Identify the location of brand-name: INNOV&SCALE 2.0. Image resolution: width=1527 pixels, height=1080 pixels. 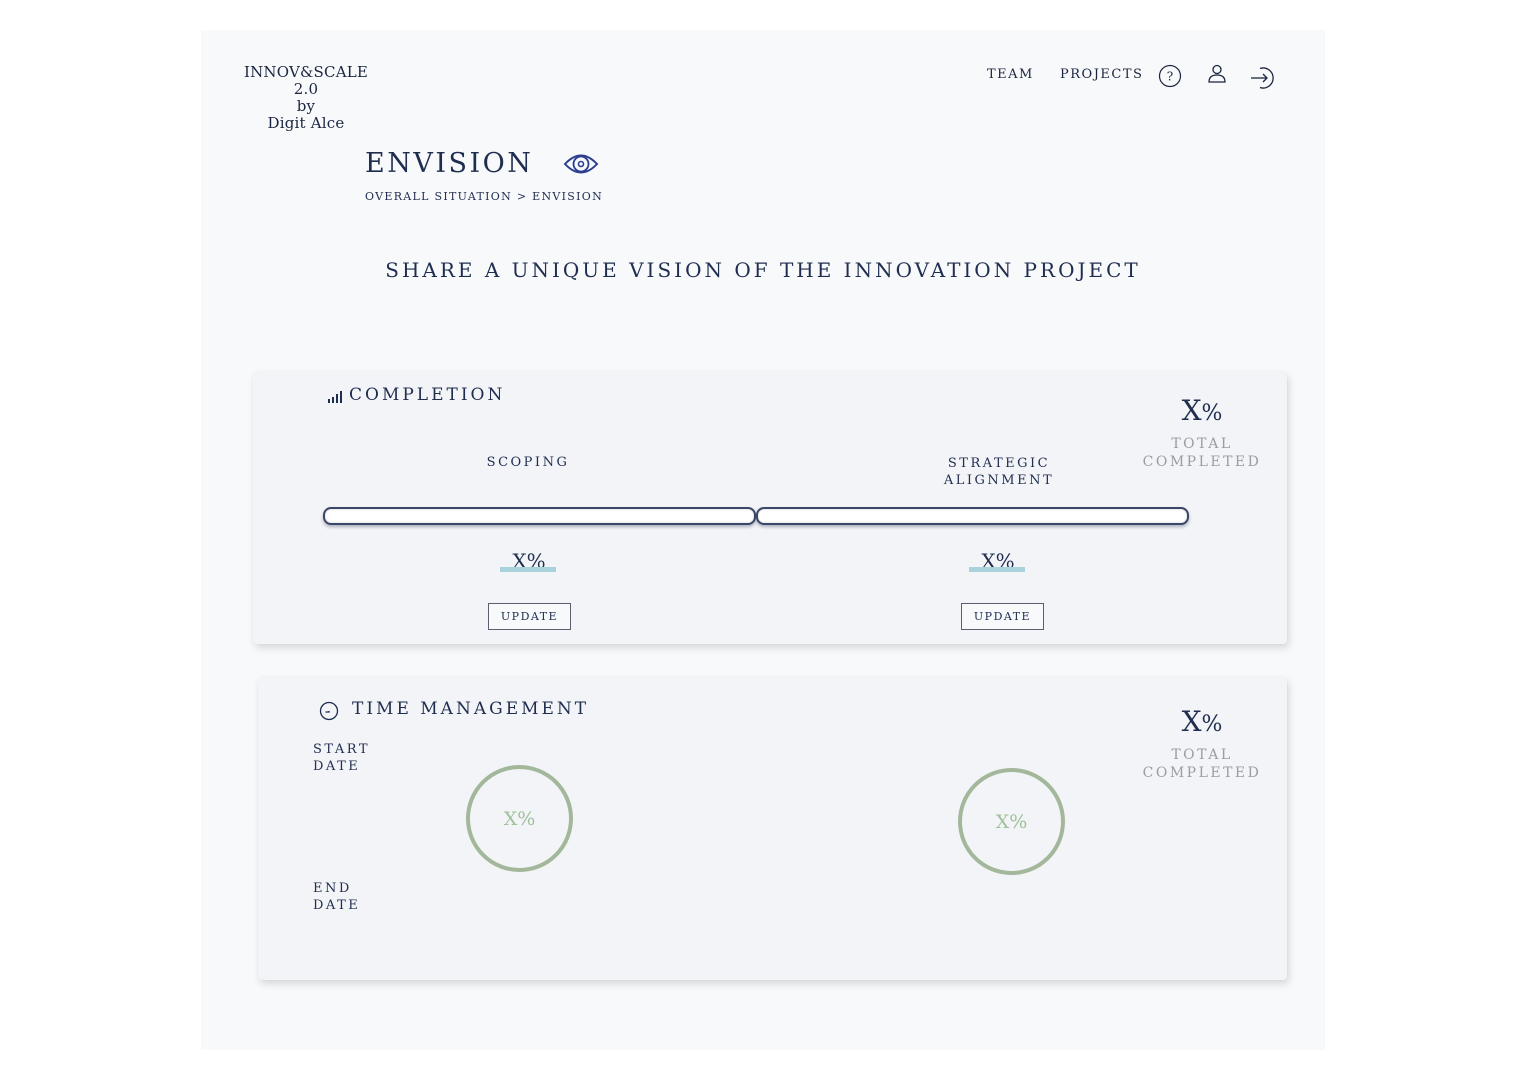
(306, 80).